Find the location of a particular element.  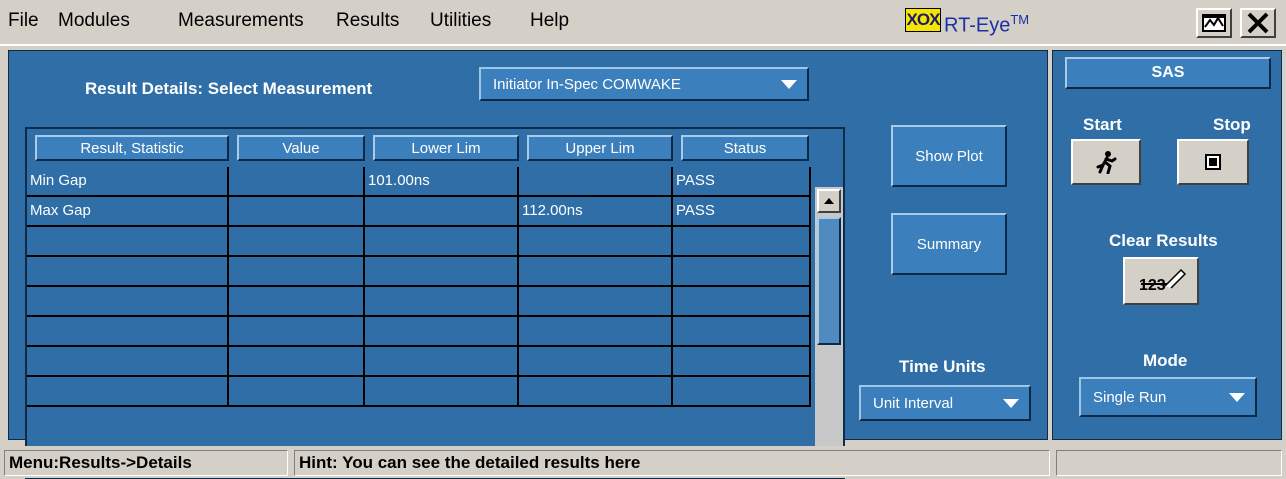

eraser-icon: 123 is located at coordinates (1163, 281).